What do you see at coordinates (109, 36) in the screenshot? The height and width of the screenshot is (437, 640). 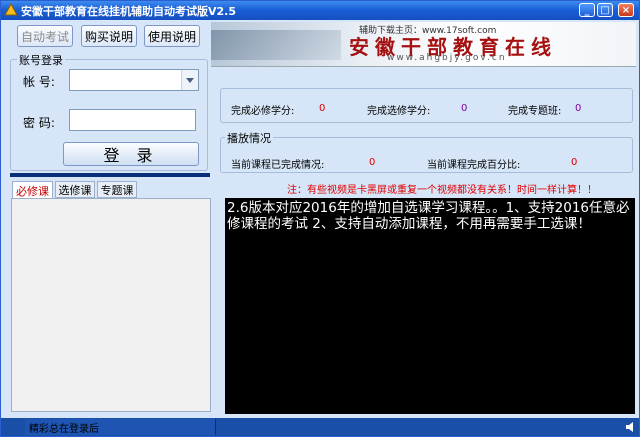 I see `buy-help-button: 购买说明` at bounding box center [109, 36].